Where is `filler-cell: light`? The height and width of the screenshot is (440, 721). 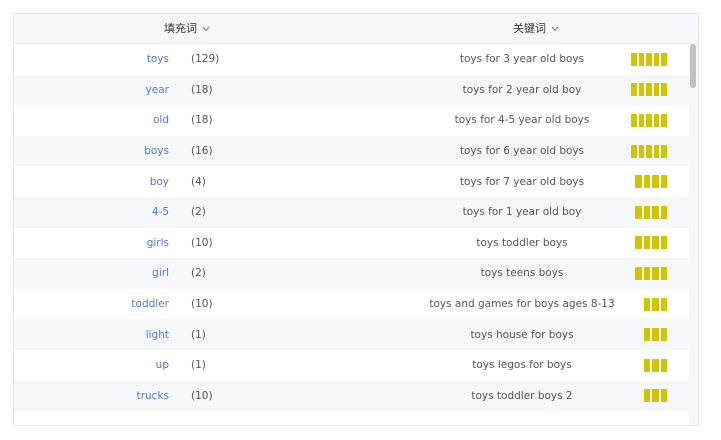
filler-cell: light is located at coordinates (157, 334).